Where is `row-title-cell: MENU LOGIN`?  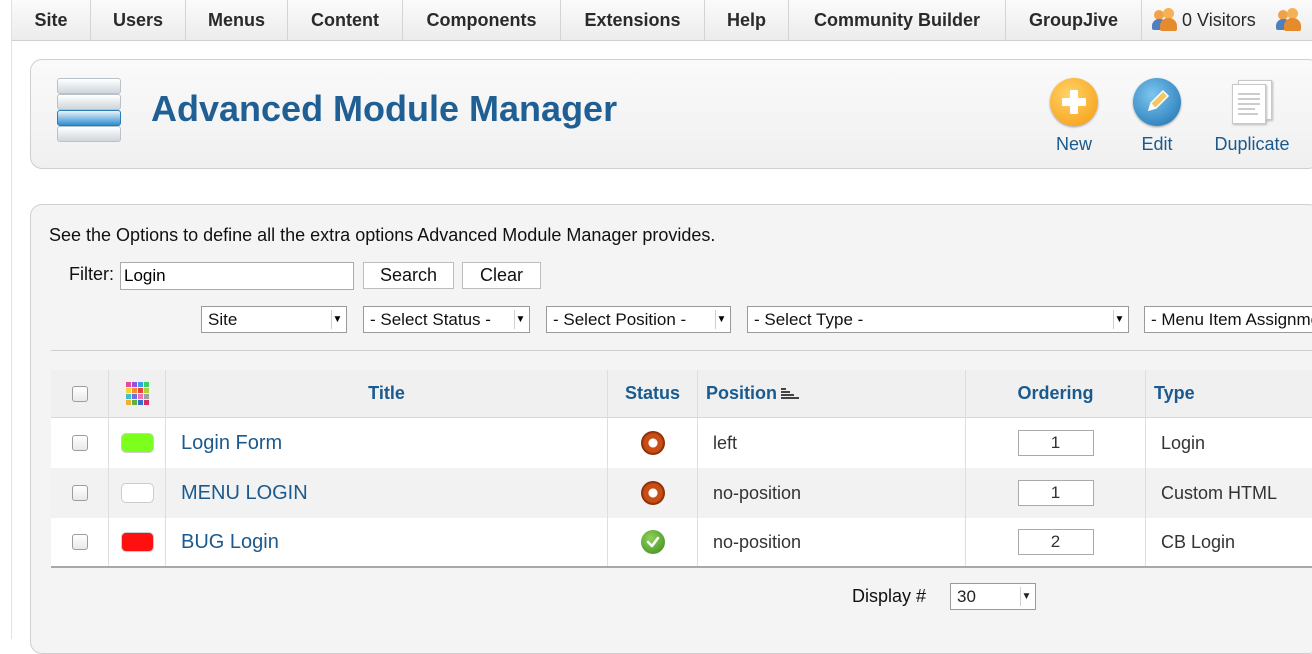
row-title-cell: MENU LOGIN is located at coordinates (387, 493).